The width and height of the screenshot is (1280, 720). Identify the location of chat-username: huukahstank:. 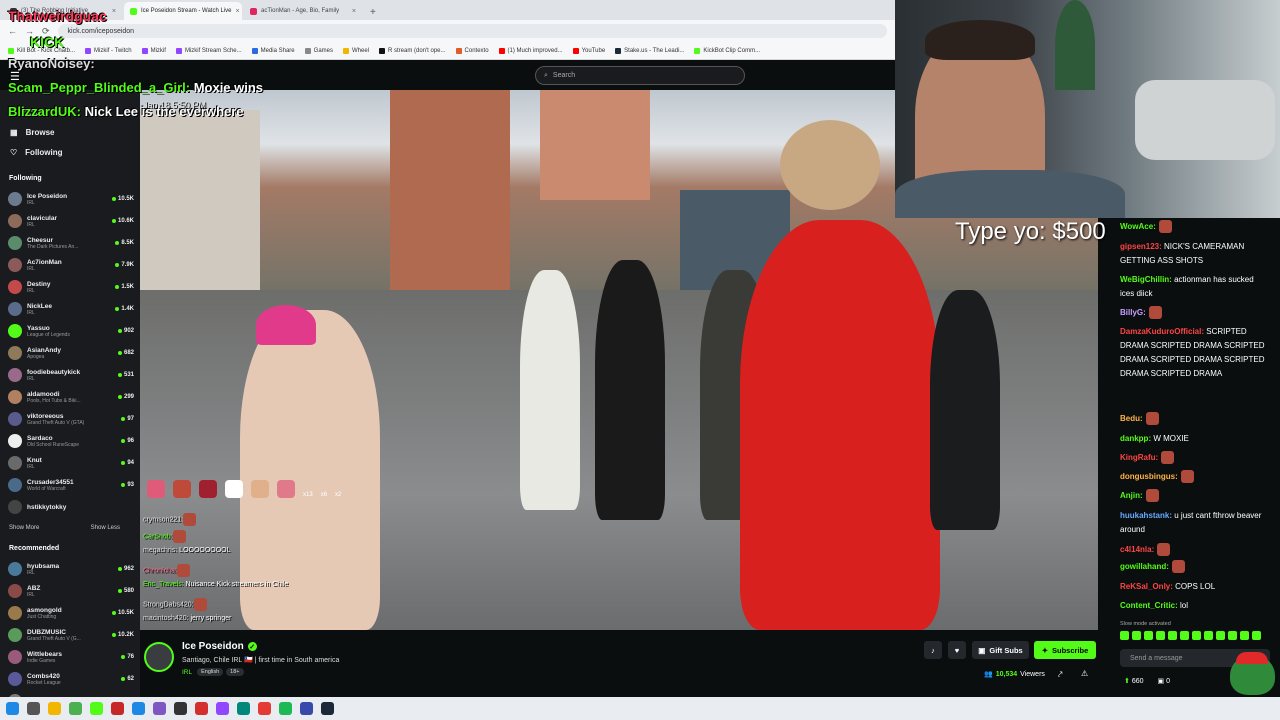
(1146, 515).